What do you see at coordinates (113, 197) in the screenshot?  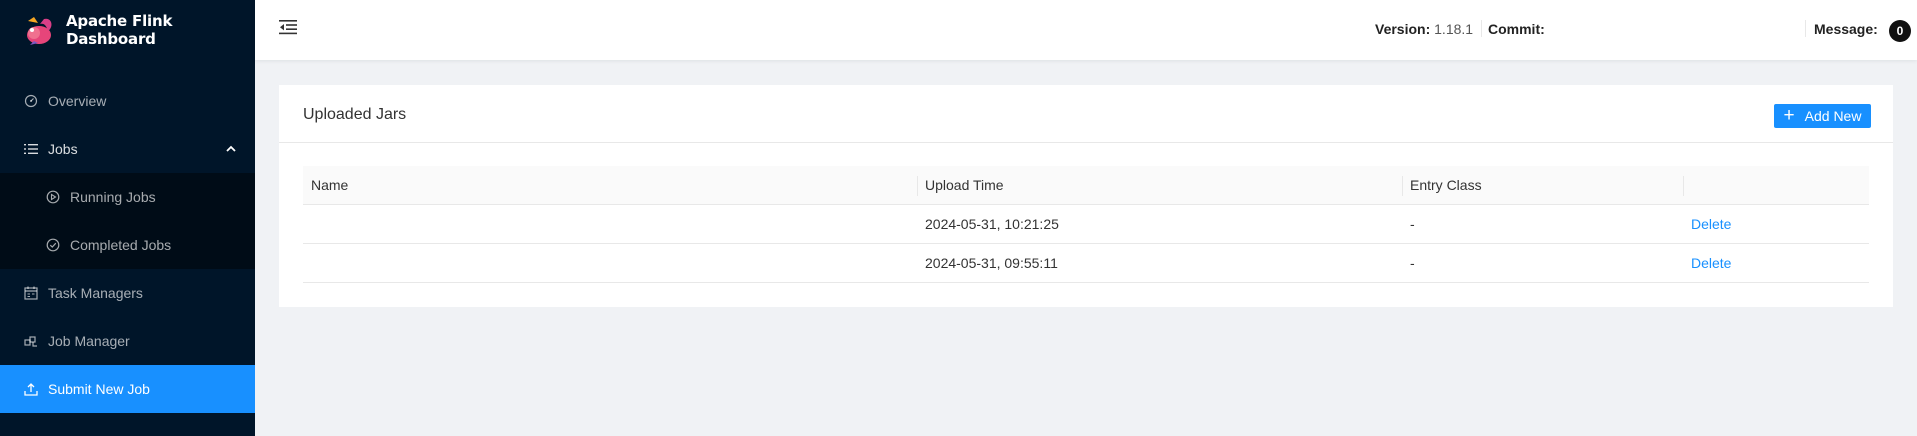 I see `sidebar-item-label: Running Jobs` at bounding box center [113, 197].